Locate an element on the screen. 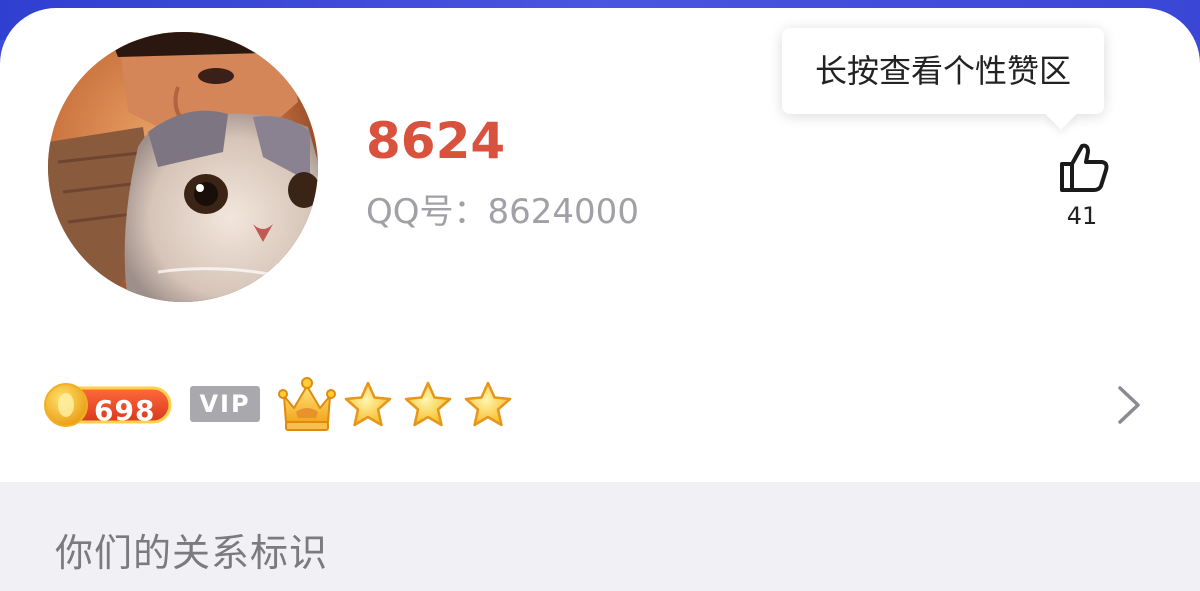 The width and height of the screenshot is (1200, 591). tooltip: 长按查看个性赞区 is located at coordinates (943, 71).